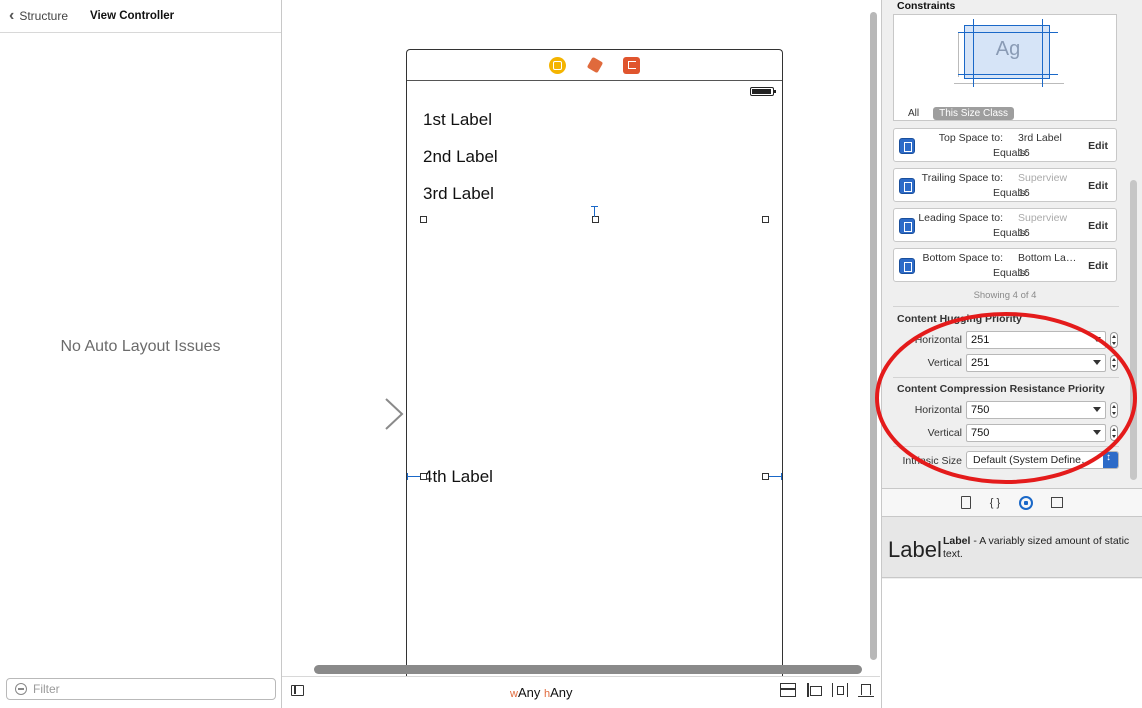 The height and width of the screenshot is (708, 1142). I want to click on constraints-scope-tabs: All This Size Class, so click(1006, 113).